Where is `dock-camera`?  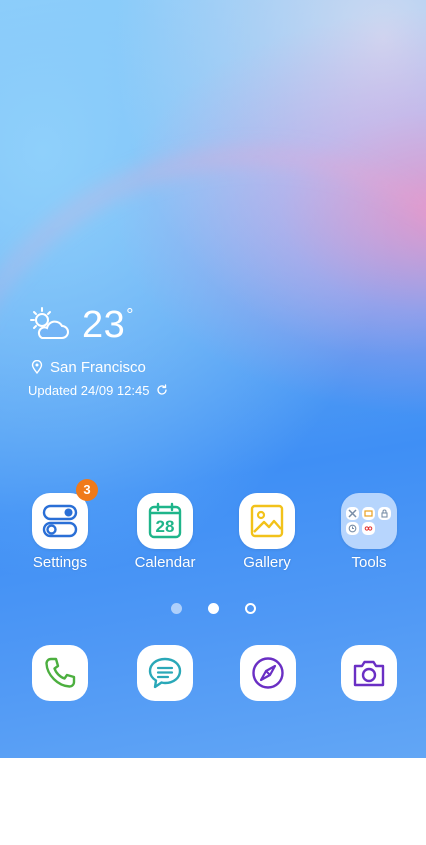
dock-camera is located at coordinates (369, 673).